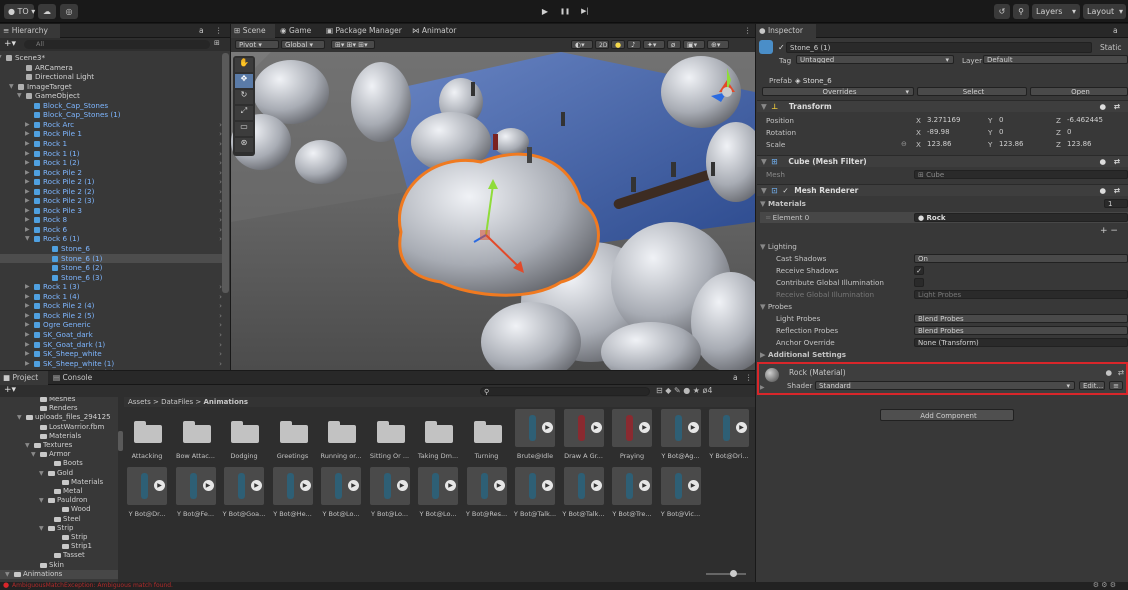 The image size is (1128, 590). What do you see at coordinates (111, 287) in the screenshot?
I see `hierarchy-row: ▶ Rock 1 (3) ›` at bounding box center [111, 287].